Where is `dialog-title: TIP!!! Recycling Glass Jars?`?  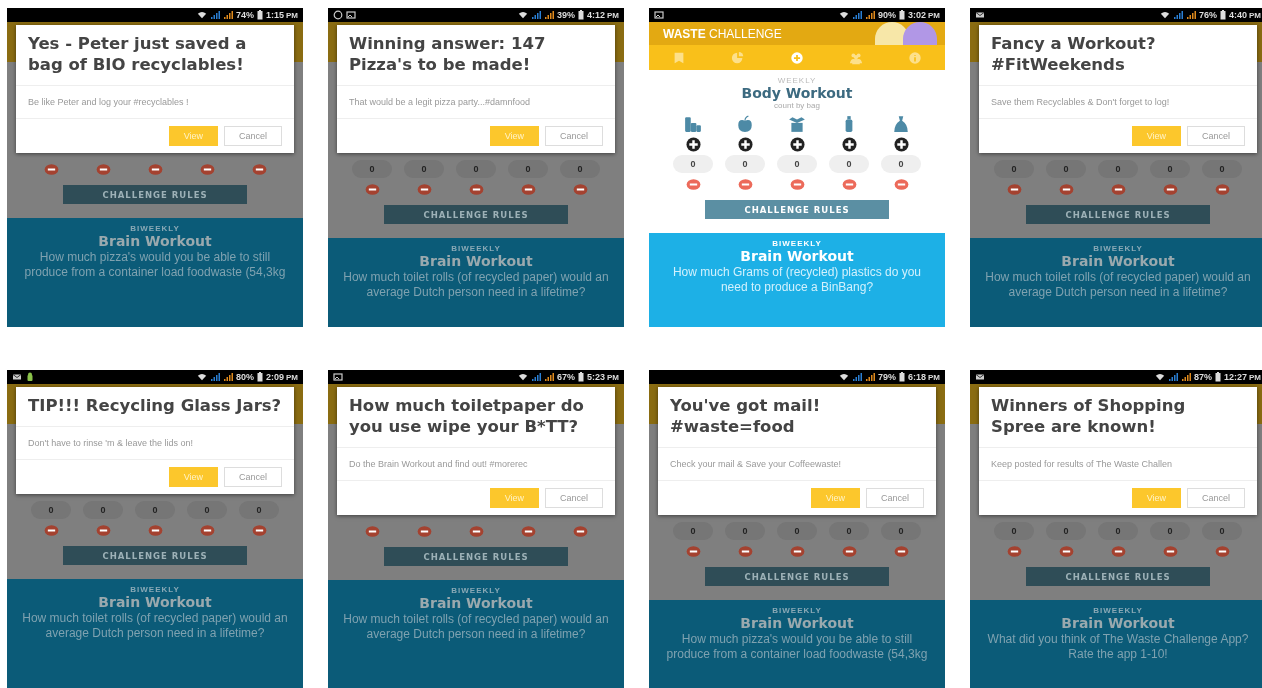 dialog-title: TIP!!! Recycling Glass Jars? is located at coordinates (155, 407).